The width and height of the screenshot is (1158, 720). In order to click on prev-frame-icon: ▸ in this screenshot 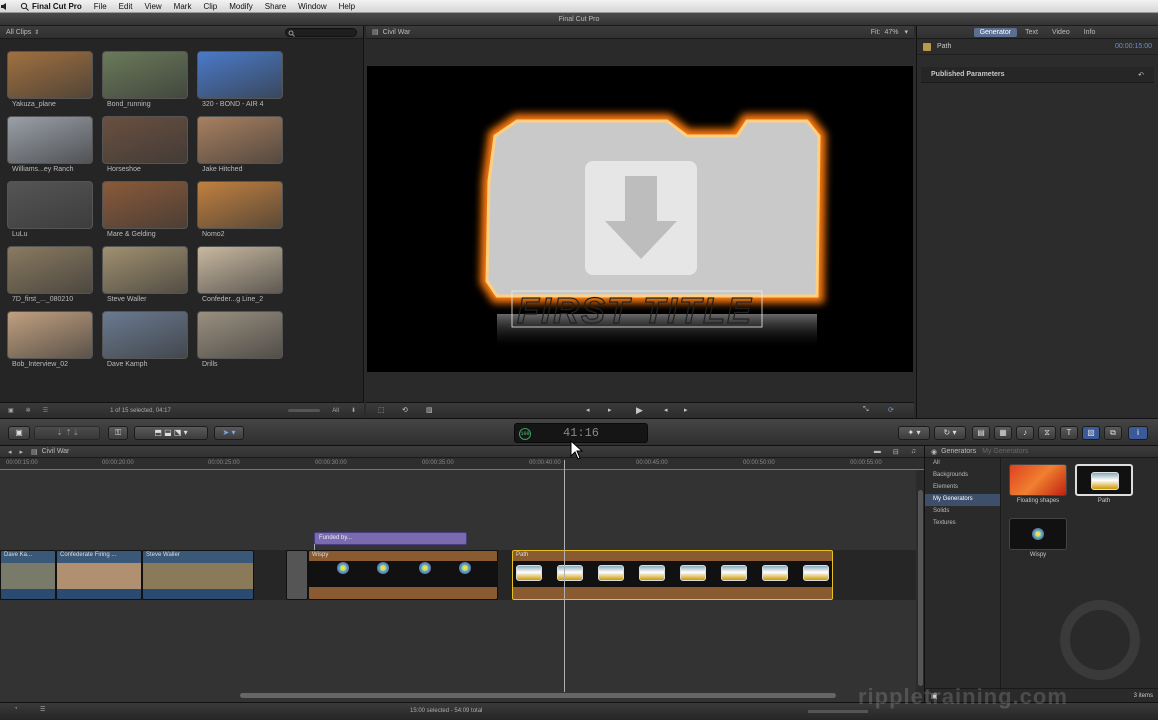, I will do `click(610, 410)`.